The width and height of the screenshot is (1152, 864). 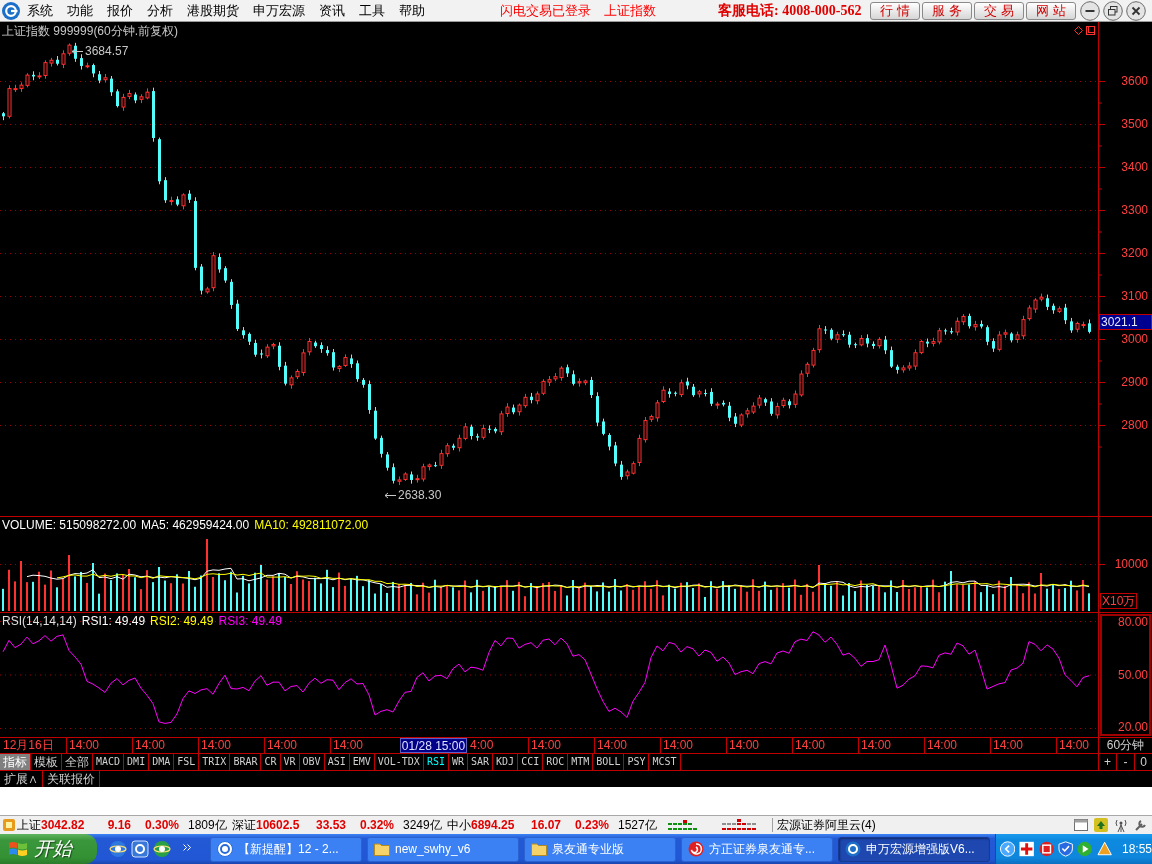 What do you see at coordinates (312, 762) in the screenshot?
I see `indicator-tab: OBV` at bounding box center [312, 762].